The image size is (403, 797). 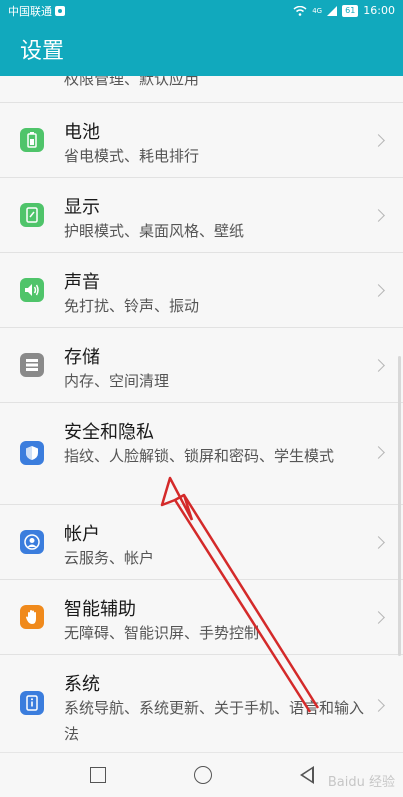 I want to click on system-info-icon, so click(x=32, y=703).